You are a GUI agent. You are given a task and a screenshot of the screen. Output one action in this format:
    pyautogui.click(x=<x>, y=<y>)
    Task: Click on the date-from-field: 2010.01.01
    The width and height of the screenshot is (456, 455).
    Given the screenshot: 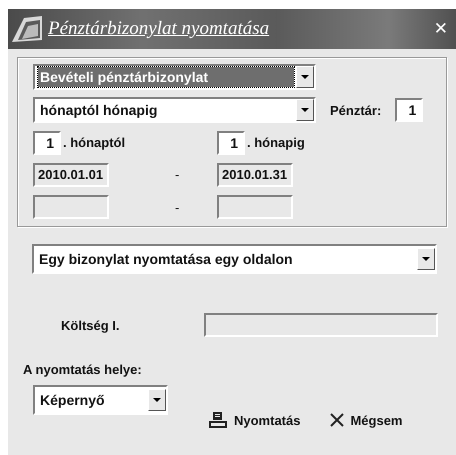 What is the action you would take?
    pyautogui.click(x=71, y=174)
    